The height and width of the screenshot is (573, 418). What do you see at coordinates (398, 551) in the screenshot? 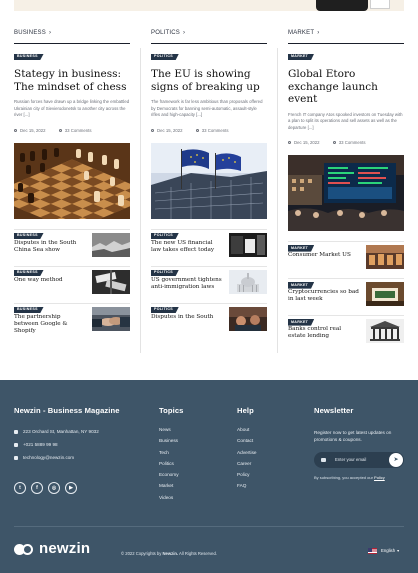
I see `chevron-down-icon: ▾` at bounding box center [398, 551].